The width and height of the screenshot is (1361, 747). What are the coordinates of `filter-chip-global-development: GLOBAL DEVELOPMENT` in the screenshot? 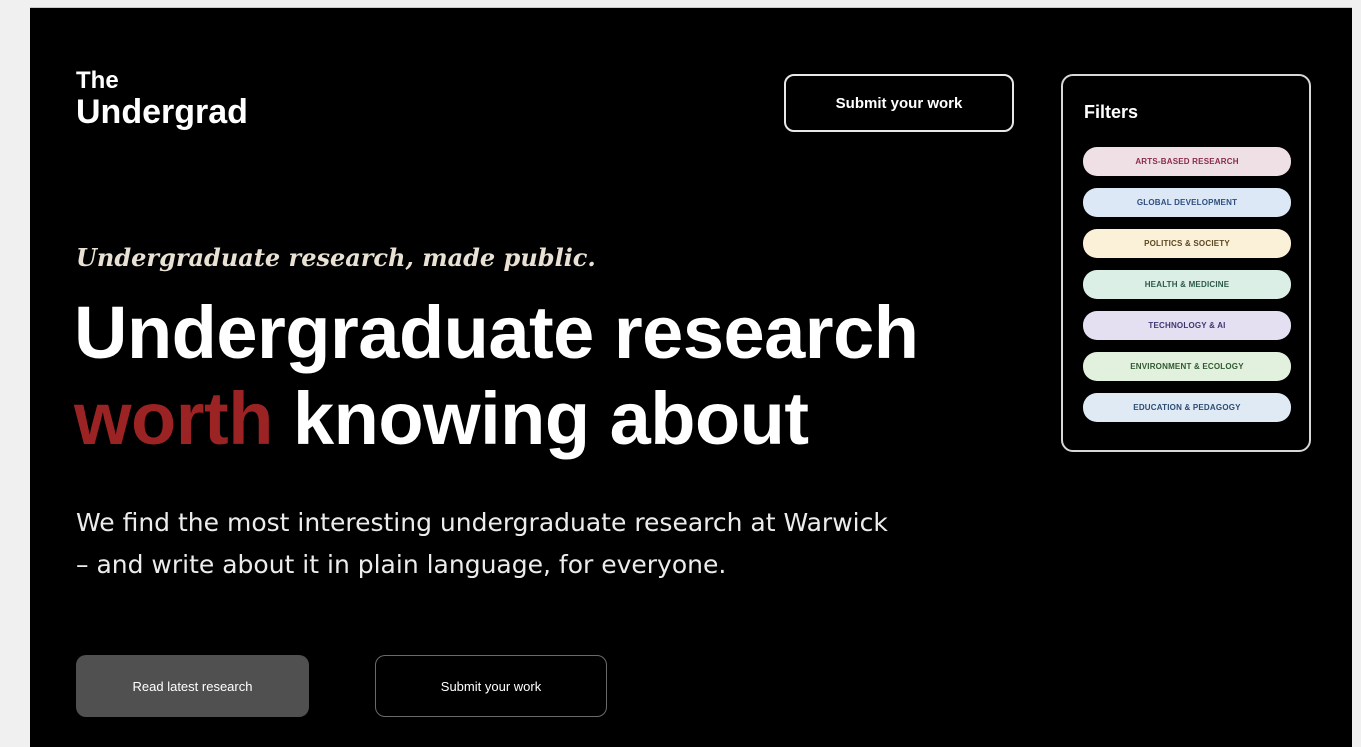 It's located at (1187, 202).